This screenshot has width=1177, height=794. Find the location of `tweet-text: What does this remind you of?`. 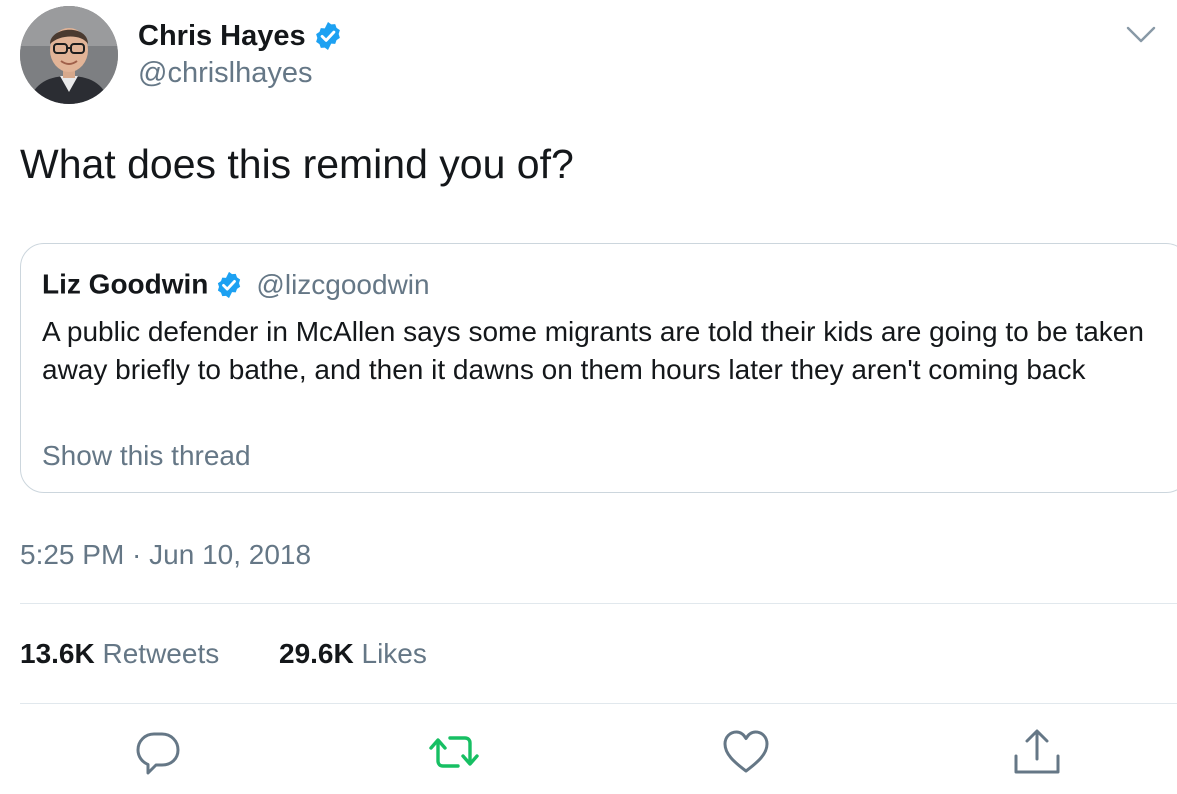

tweet-text: What does this remind you of? is located at coordinates (297, 164).